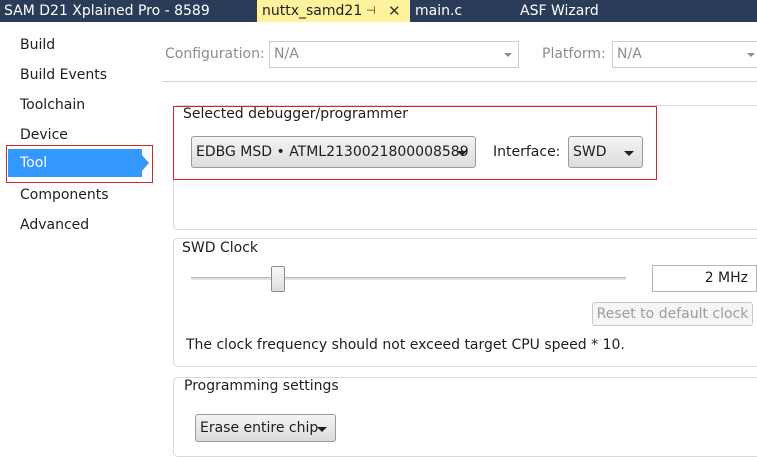 The width and height of the screenshot is (757, 457). What do you see at coordinates (312, 11) in the screenshot?
I see `tab-label: nuttx_samd21` at bounding box center [312, 11].